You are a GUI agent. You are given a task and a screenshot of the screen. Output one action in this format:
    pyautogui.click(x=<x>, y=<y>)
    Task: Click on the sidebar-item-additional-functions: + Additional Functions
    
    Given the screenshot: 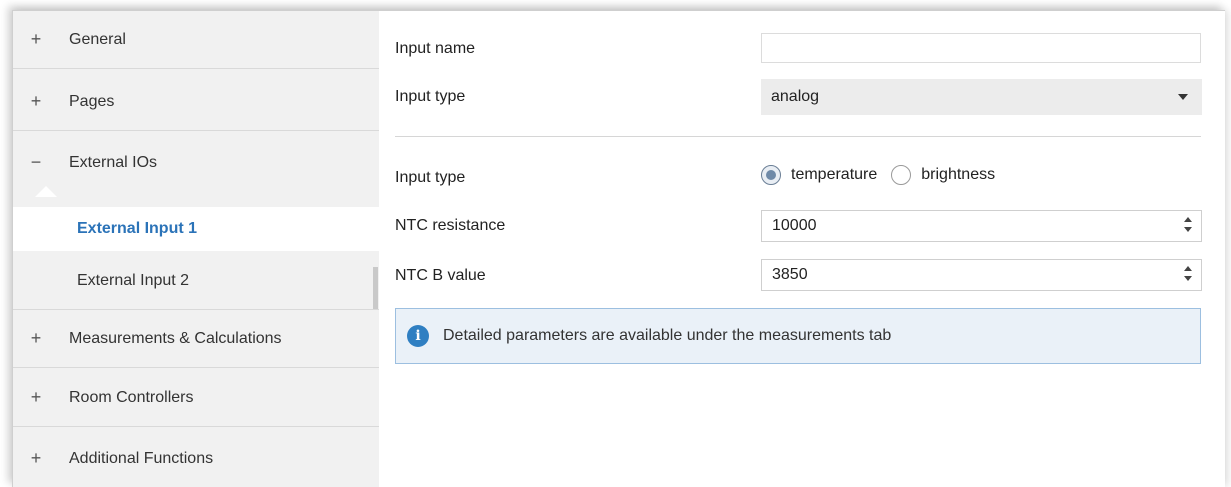 What is the action you would take?
    pyautogui.click(x=196, y=458)
    